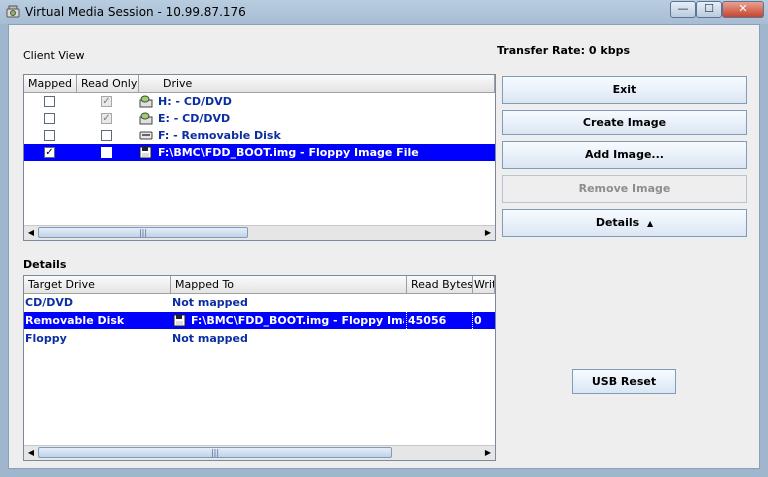 This screenshot has height=477, width=768. I want to click on minimize-icon: —, so click(683, 8).